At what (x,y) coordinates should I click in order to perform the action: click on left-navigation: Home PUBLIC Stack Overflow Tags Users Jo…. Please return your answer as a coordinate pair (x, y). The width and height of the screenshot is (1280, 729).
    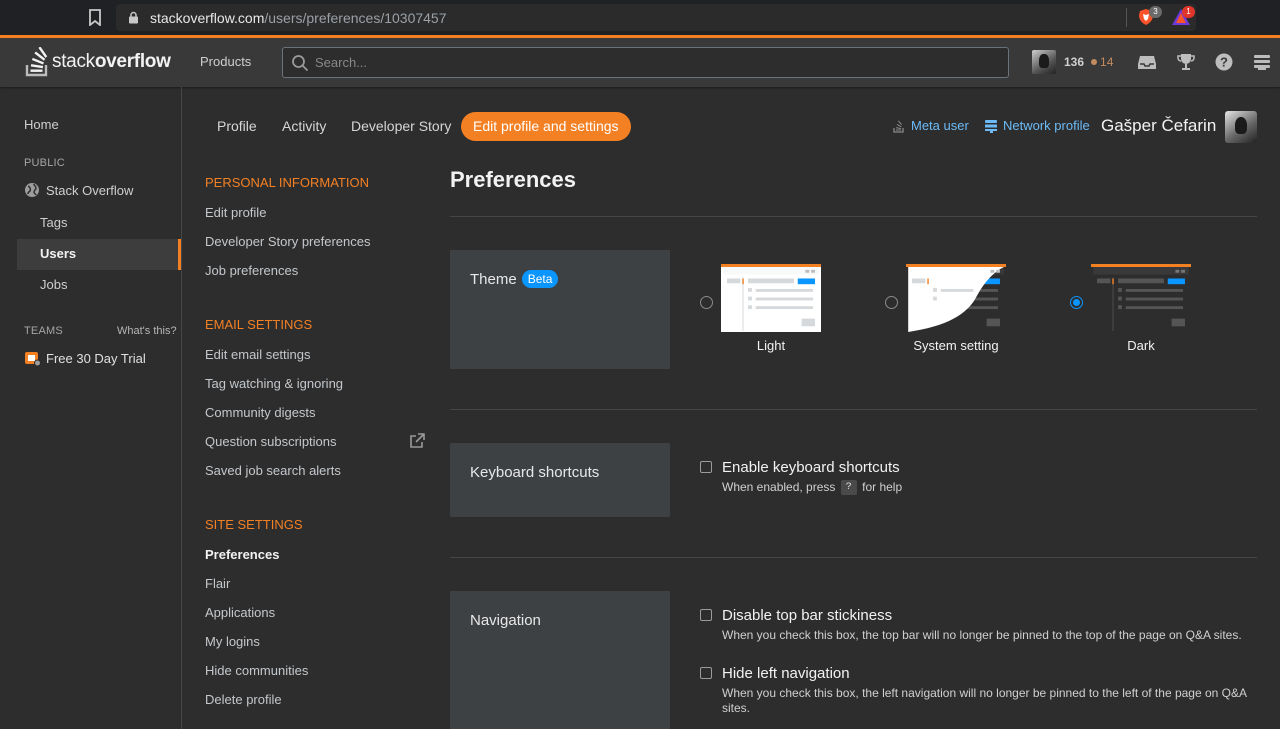
    Looking at the image, I should click on (91, 408).